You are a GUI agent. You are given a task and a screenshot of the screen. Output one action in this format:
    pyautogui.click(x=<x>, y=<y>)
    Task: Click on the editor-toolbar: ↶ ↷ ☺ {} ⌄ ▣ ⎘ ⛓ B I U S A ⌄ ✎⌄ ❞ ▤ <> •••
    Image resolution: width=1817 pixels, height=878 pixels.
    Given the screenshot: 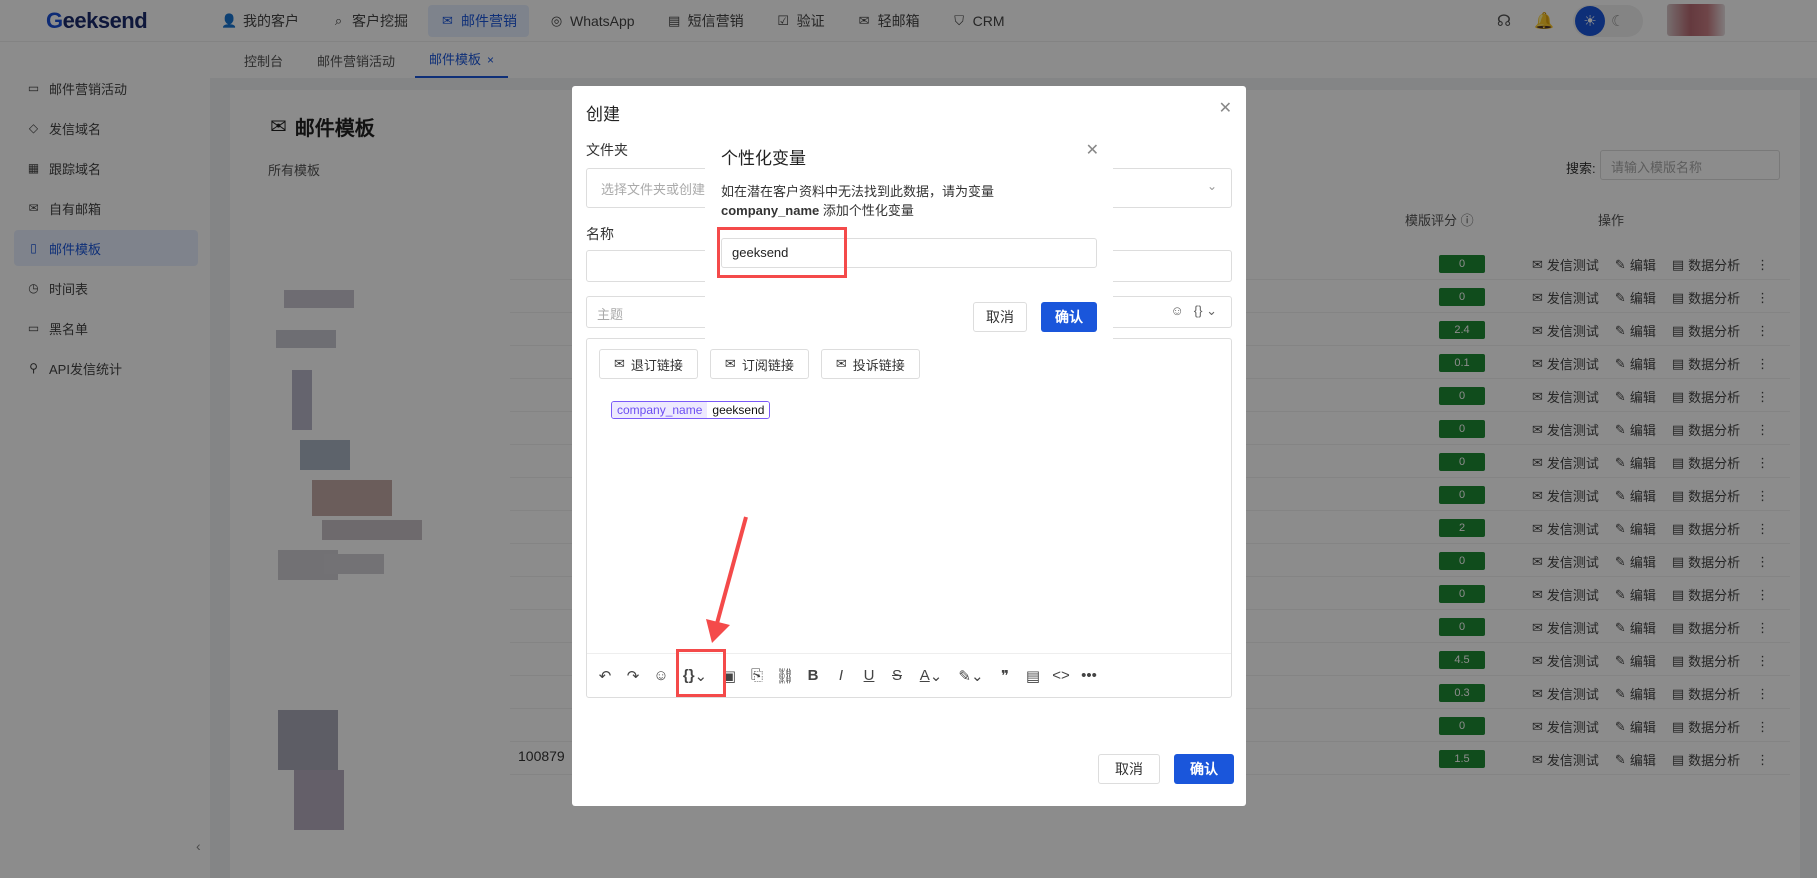 What is the action you would take?
    pyautogui.click(x=909, y=675)
    